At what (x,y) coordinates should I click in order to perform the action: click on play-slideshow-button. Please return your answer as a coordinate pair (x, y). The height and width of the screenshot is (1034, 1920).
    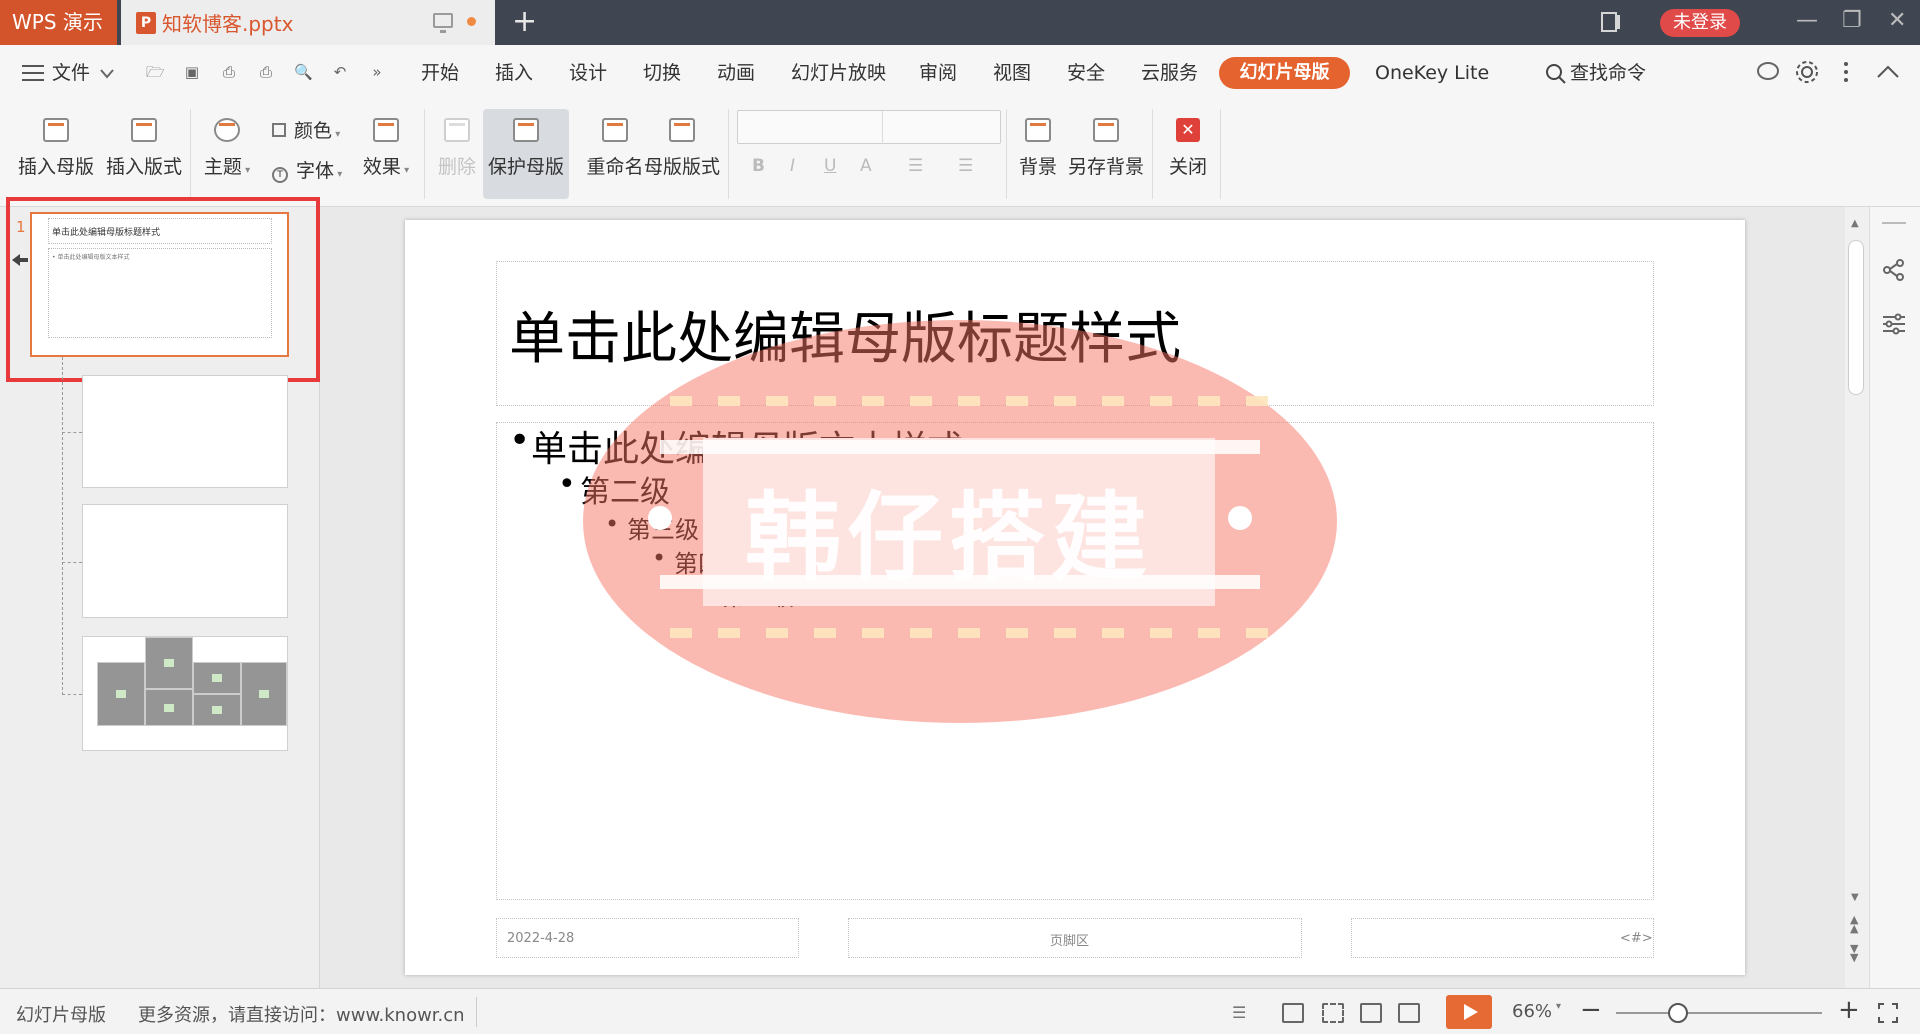
    Looking at the image, I should click on (1469, 1012).